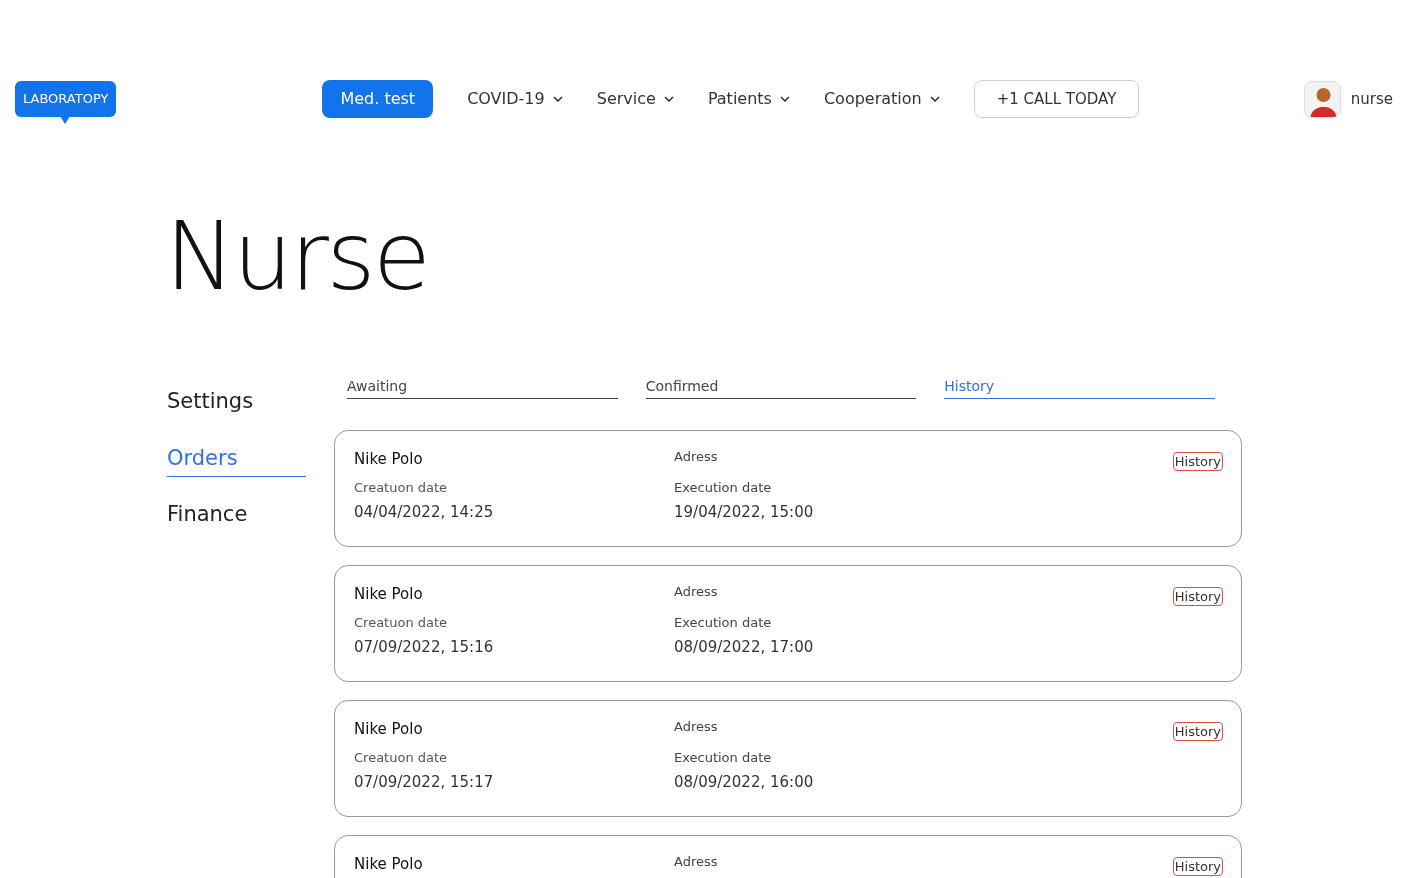 The height and width of the screenshot is (878, 1405). I want to click on creation-date: 07/09/2022, 15:17, so click(424, 782).